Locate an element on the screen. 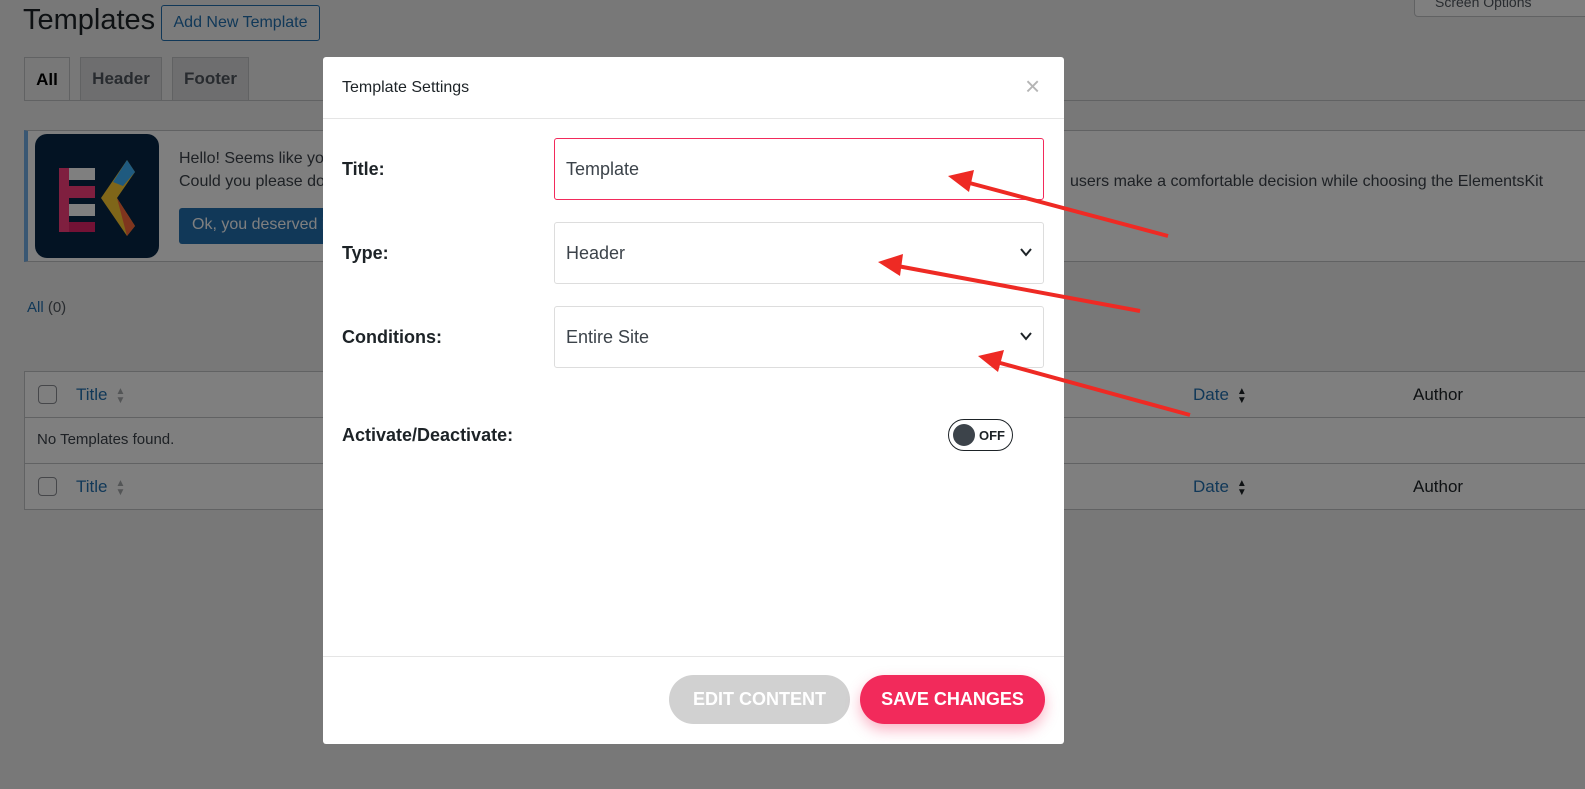 The width and height of the screenshot is (1585, 789). activate-toggle: OFF is located at coordinates (980, 435).